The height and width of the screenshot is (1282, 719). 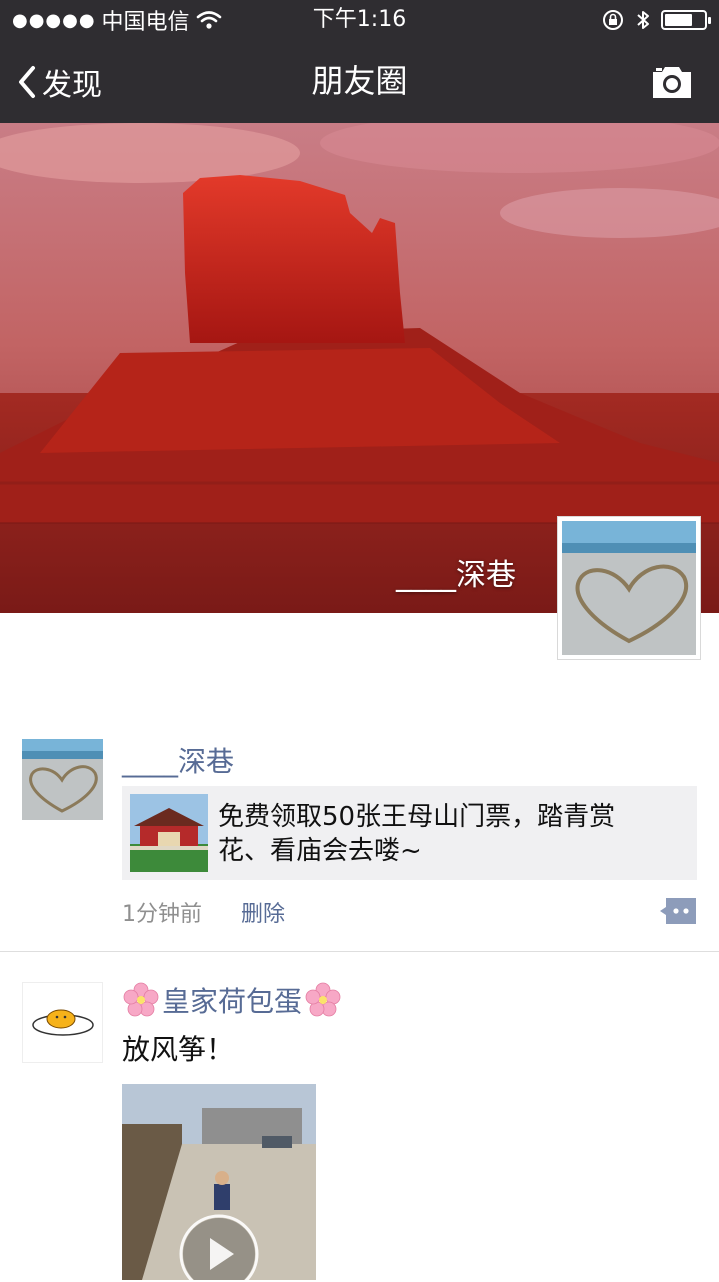 I want to click on post-video, so click(x=219, y=1182).